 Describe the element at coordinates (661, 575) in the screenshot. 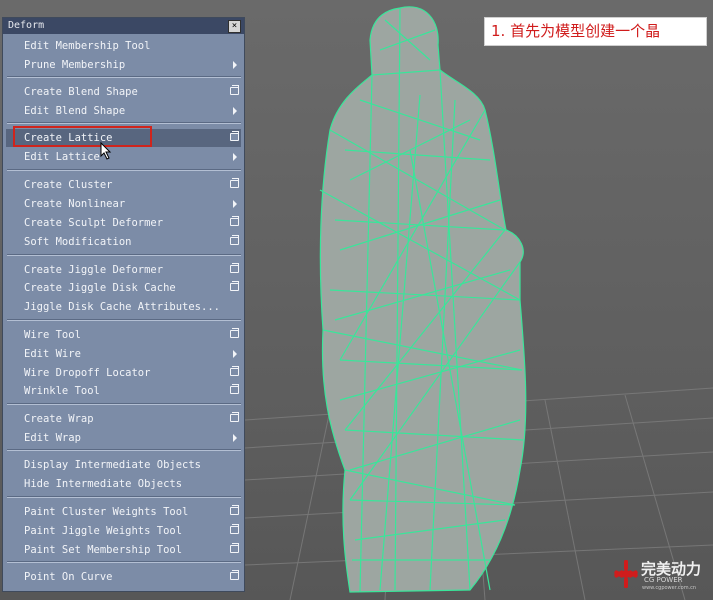

I see `cgpower-logo: 完美动力 CG POWER www.cgpower.com.cn` at that location.